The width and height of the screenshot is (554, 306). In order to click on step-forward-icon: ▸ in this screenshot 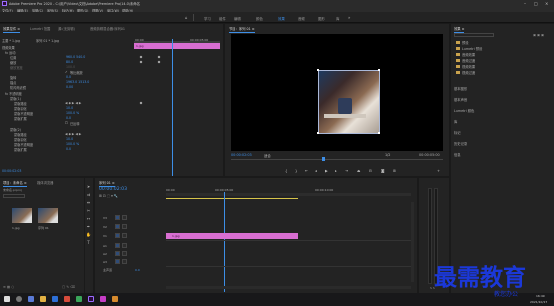, I will do `click(336, 171)`.